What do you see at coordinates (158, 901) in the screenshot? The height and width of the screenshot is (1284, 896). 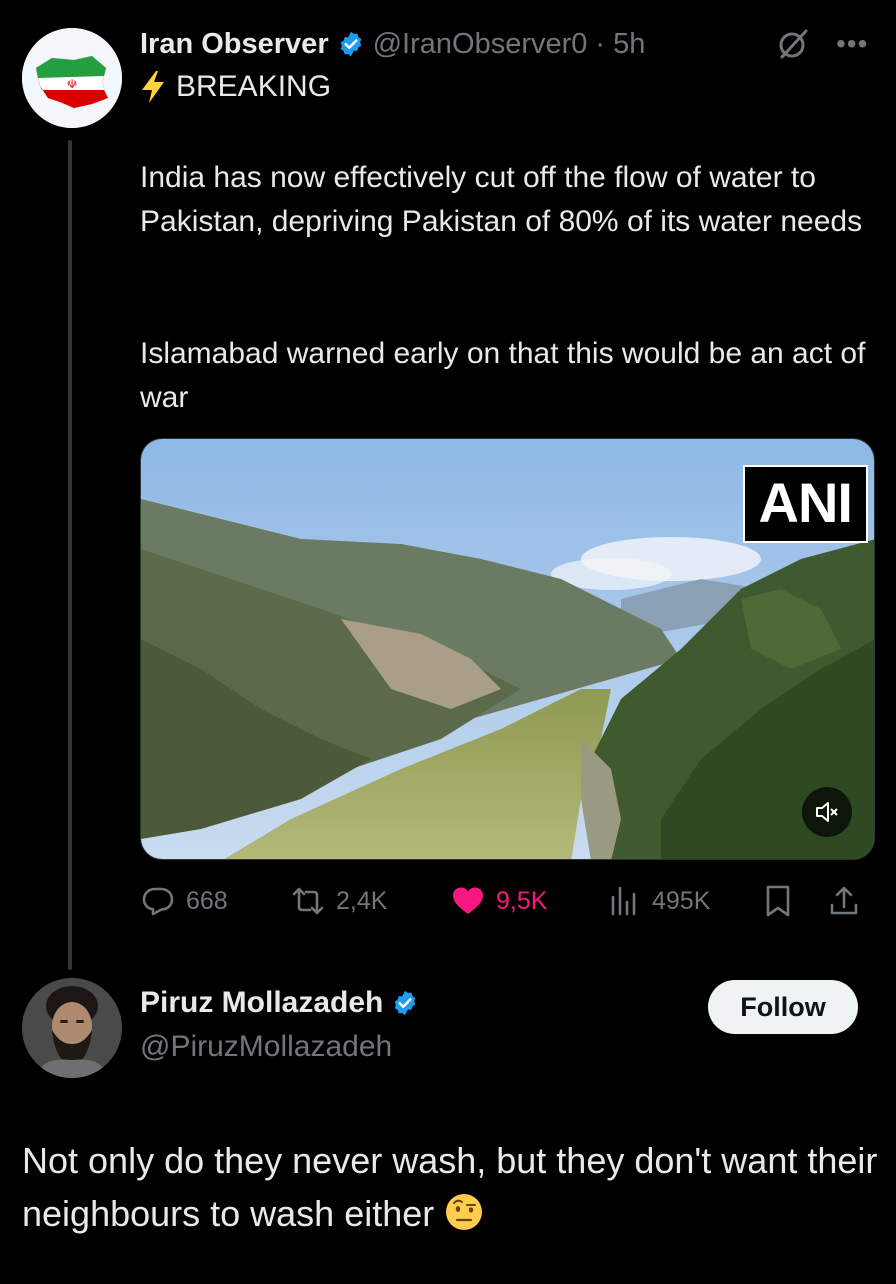 I see `reply-icon` at bounding box center [158, 901].